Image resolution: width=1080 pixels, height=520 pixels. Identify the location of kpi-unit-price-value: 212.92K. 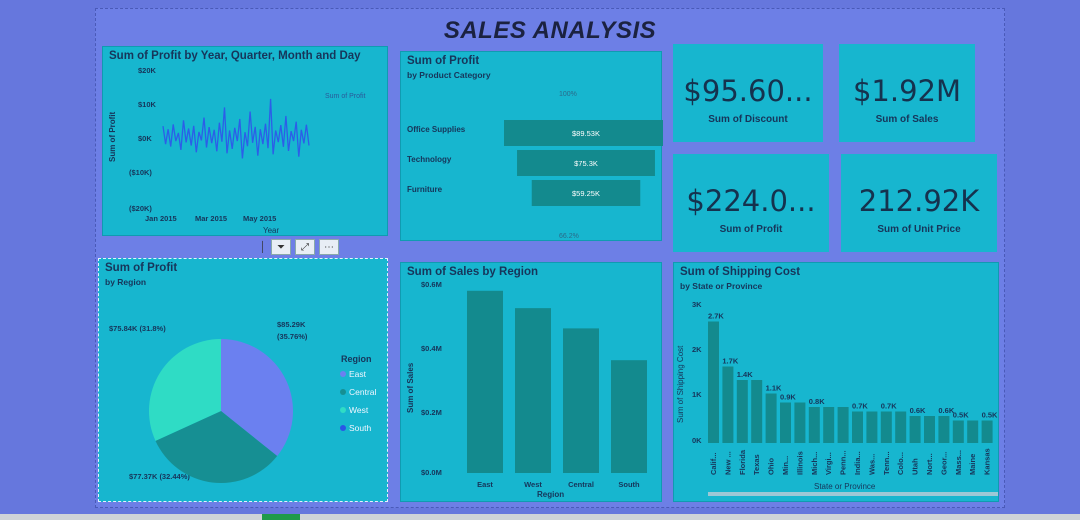
(919, 201).